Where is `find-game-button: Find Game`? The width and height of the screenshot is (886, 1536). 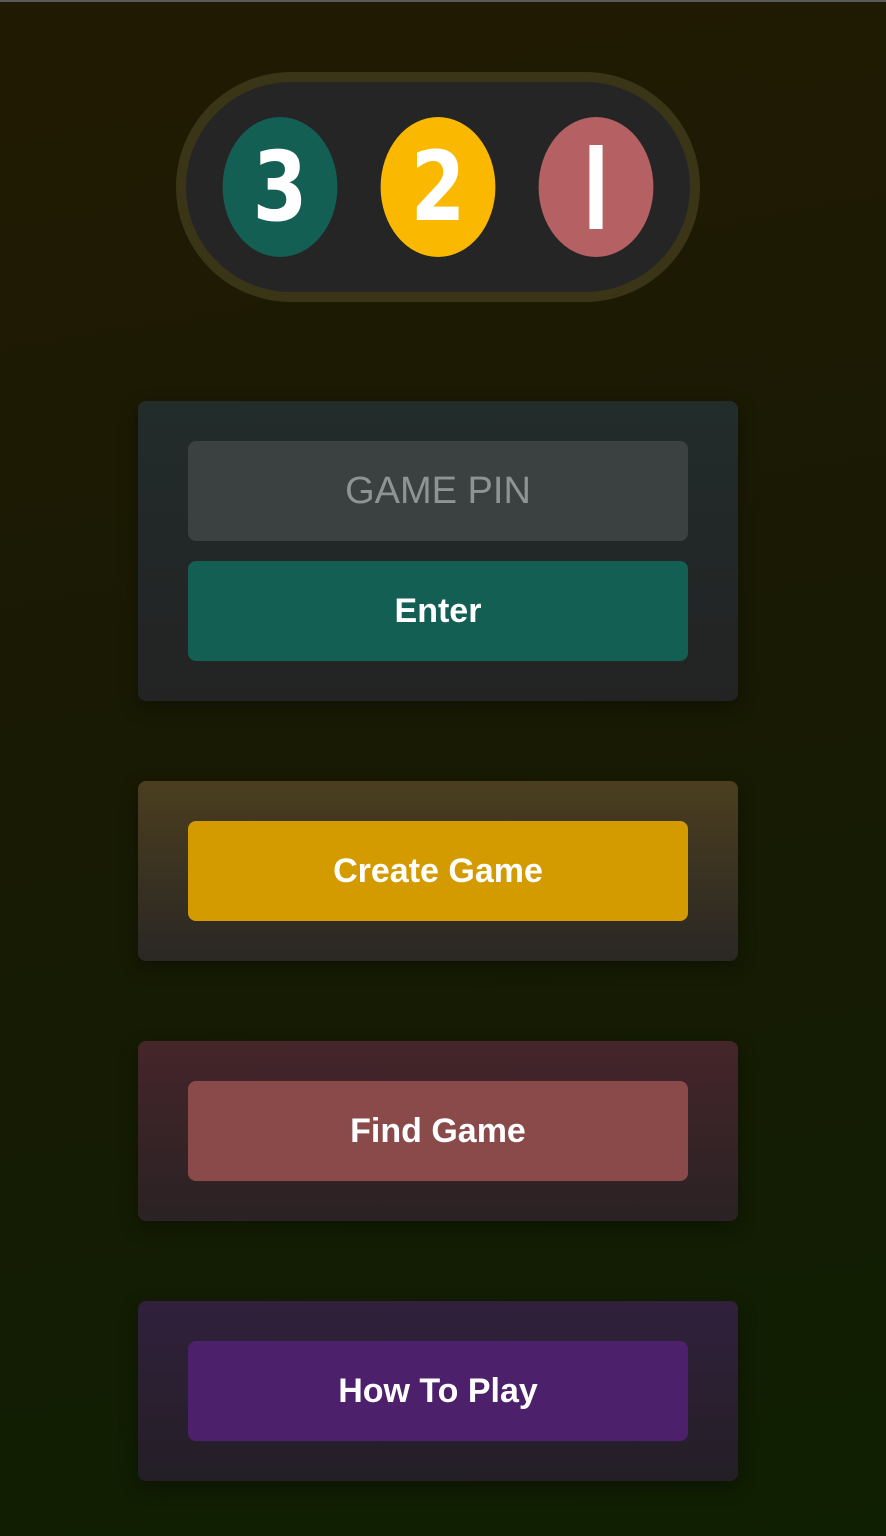
find-game-button: Find Game is located at coordinates (438, 1131).